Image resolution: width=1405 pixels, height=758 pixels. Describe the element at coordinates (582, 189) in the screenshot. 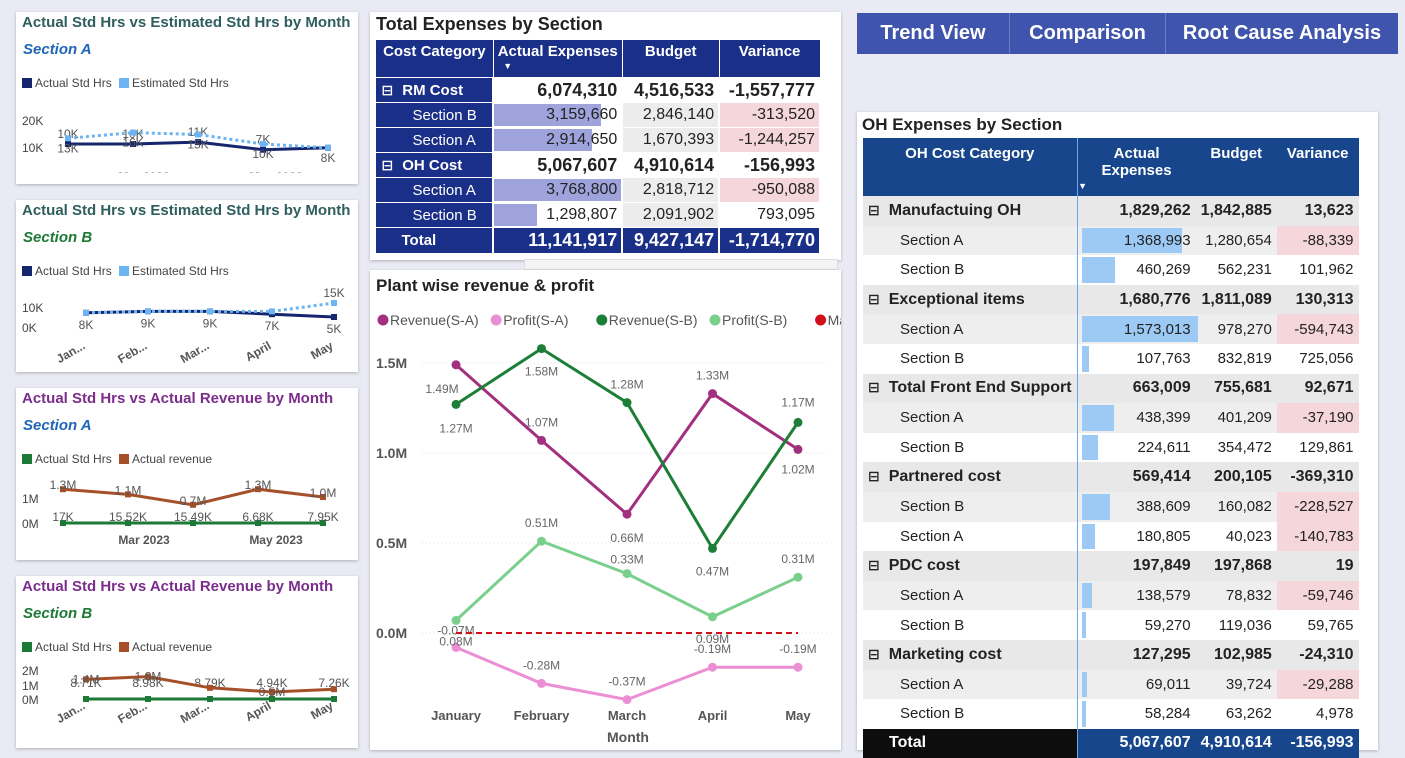

I see `actual-value: 3,768,800` at that location.